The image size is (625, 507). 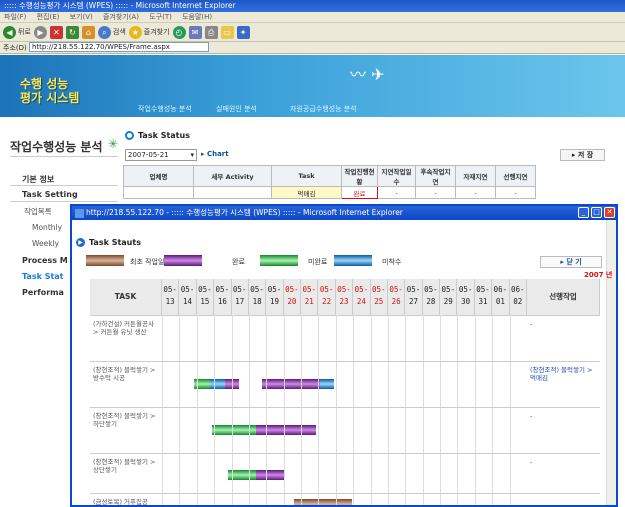 What do you see at coordinates (345, 430) in the screenshot?
I see `gantt-row: (창현조적) 블럭쌓기 > 하단쌓기 -` at bounding box center [345, 430].